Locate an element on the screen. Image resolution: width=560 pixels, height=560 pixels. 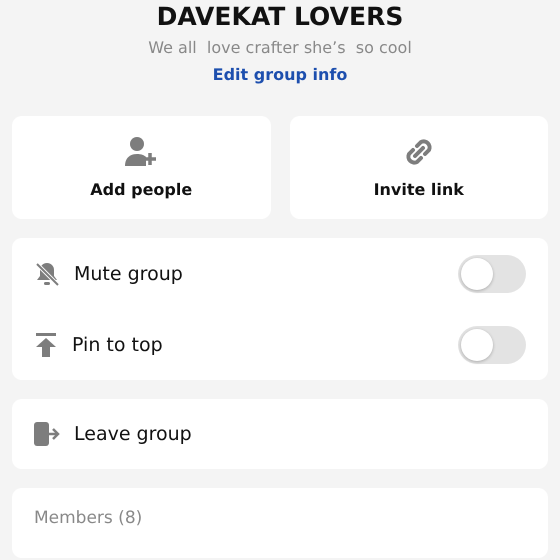
group-description: We all love crafter she’s so cool is located at coordinates (280, 47).